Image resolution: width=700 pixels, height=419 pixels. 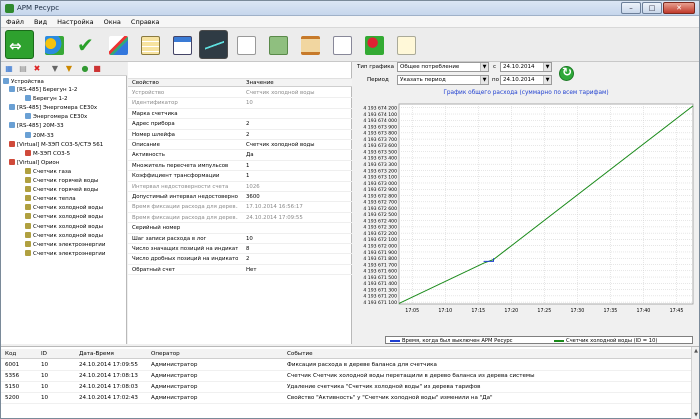 What do you see at coordinates (36, 126) in the screenshot?
I see `tree-node: [RS-485] 20М-33` at bounding box center [36, 126].